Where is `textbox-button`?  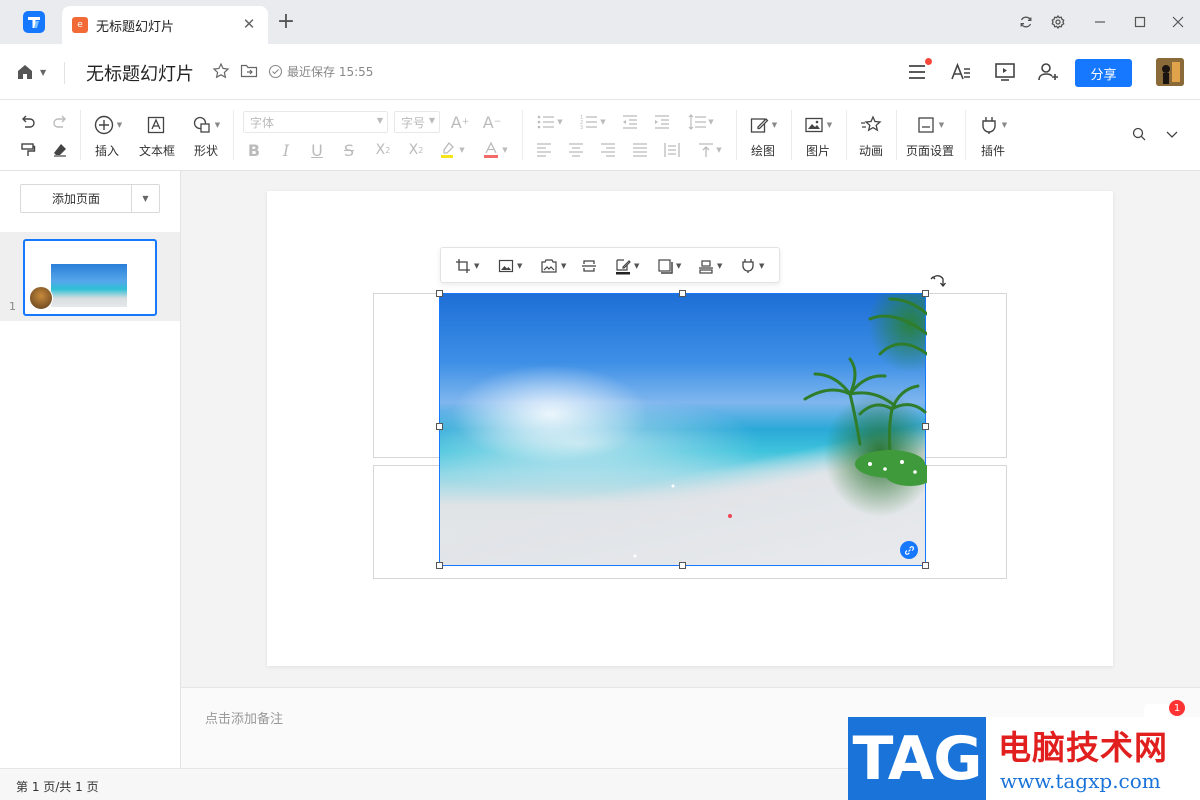 textbox-button is located at coordinates (156, 125).